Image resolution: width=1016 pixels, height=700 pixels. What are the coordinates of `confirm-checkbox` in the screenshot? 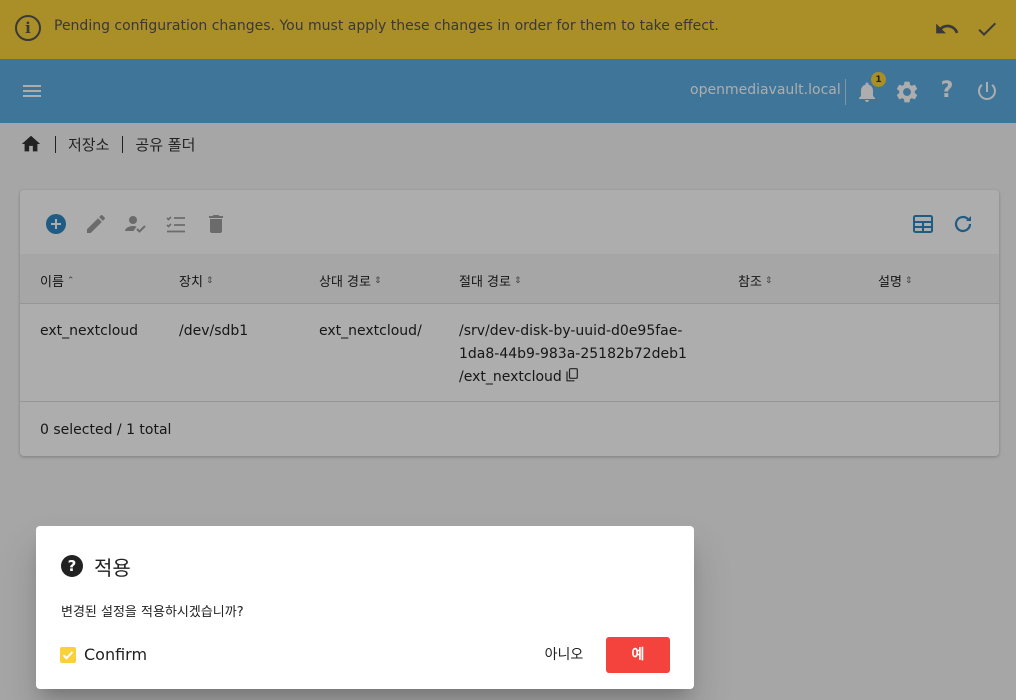 It's located at (68, 655).